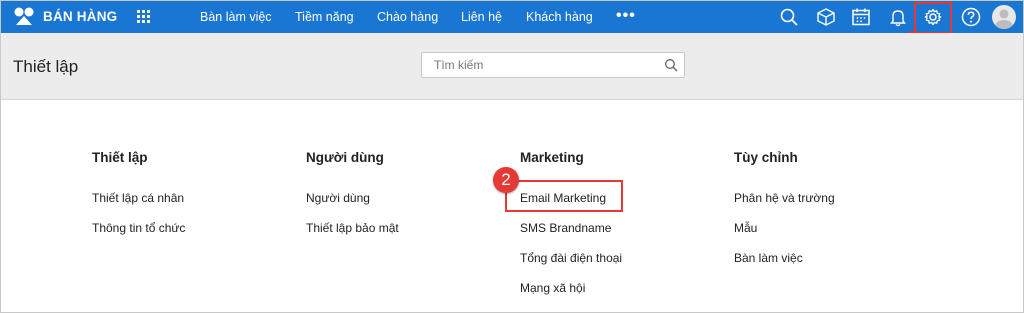 The width and height of the screenshot is (1024, 313). I want to click on column-heading: Tùy chỉnh, so click(766, 157).